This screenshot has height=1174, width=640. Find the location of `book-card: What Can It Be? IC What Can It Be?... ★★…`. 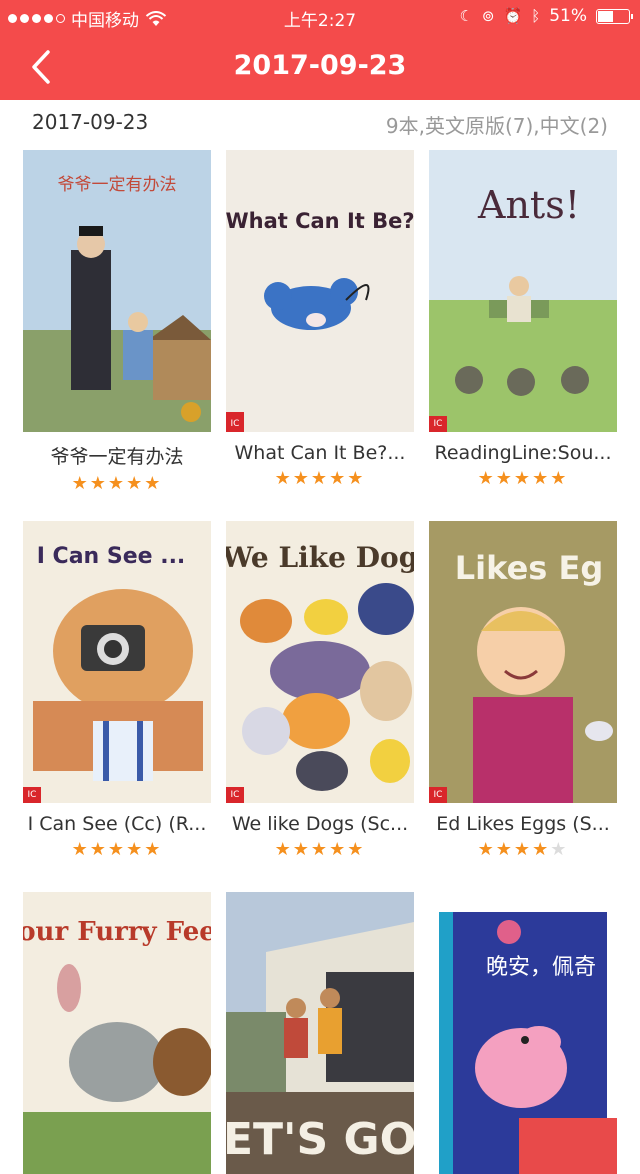

book-card: What Can It Be? IC What Can It Be?... ★★… is located at coordinates (320, 319).